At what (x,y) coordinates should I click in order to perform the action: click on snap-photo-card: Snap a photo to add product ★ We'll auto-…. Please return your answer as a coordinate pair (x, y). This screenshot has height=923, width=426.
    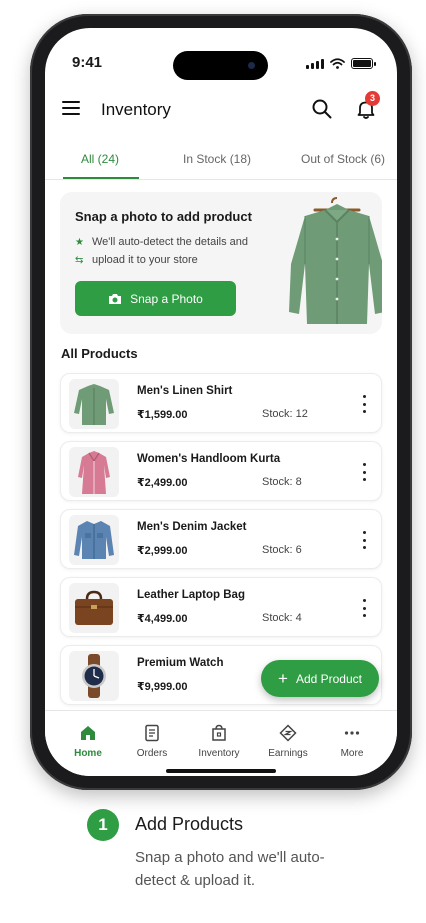
    Looking at the image, I should click on (221, 263).